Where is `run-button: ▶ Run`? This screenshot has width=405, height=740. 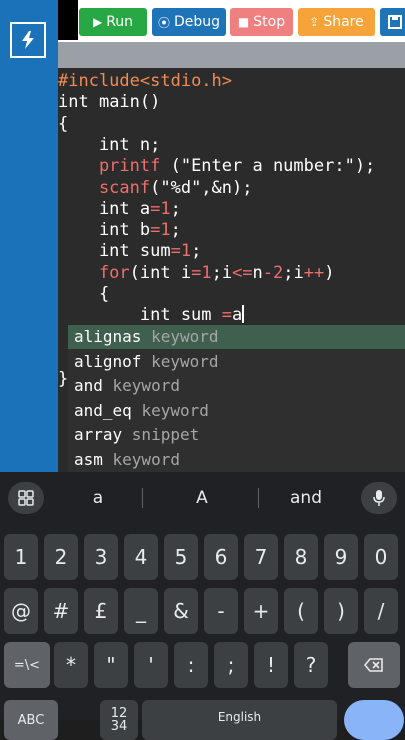 run-button: ▶ Run is located at coordinates (113, 22).